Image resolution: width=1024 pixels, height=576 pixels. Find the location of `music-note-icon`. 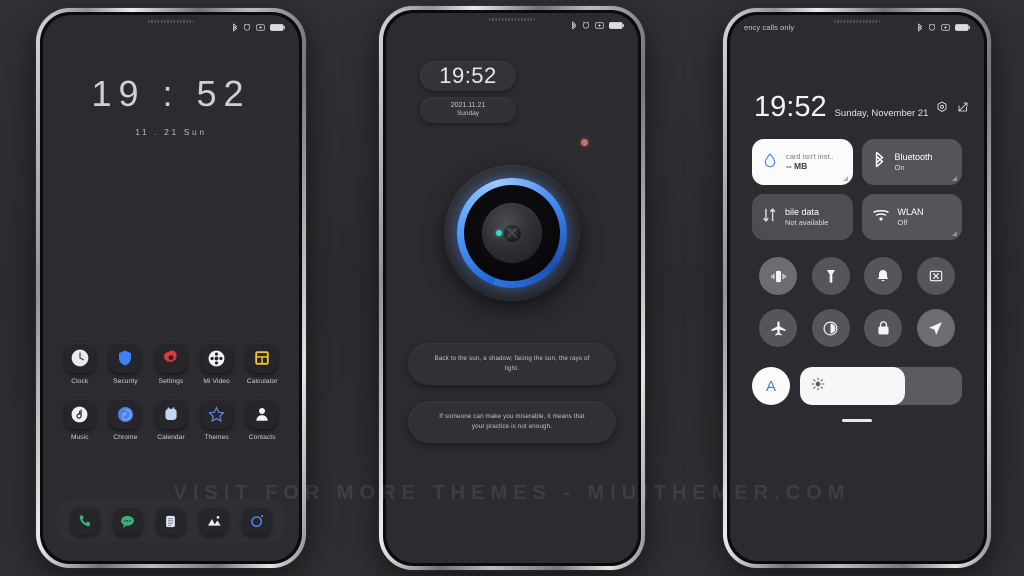

music-note-icon is located at coordinates (79, 414).